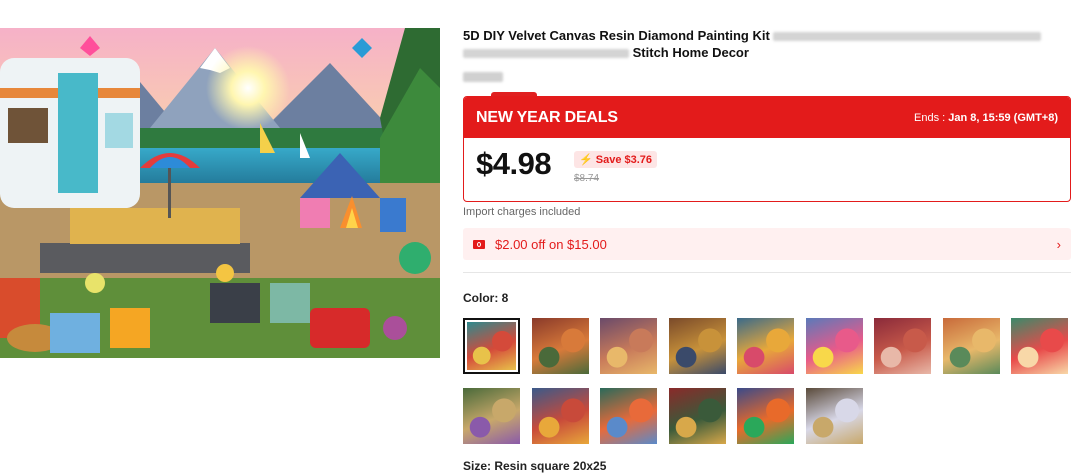 This screenshot has height=473, width=1080. Describe the element at coordinates (547, 117) in the screenshot. I see `deal-title: NEW YEAR DEALS` at that location.